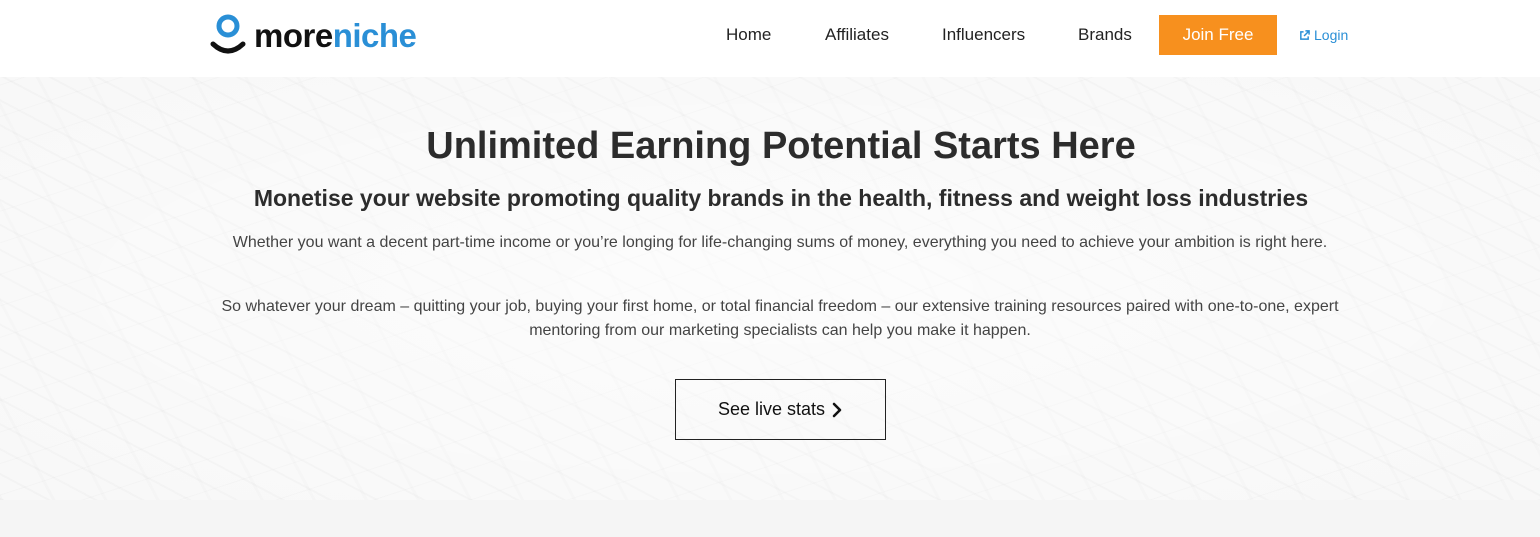 This screenshot has width=1540, height=537. What do you see at coordinates (374, 35) in the screenshot?
I see `logo-text-niche: niche` at bounding box center [374, 35].